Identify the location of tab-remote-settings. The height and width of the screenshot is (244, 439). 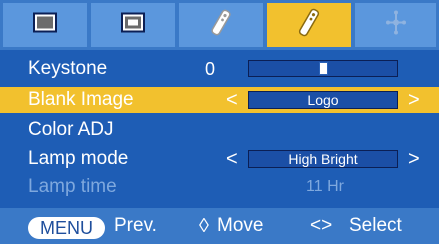
(309, 25).